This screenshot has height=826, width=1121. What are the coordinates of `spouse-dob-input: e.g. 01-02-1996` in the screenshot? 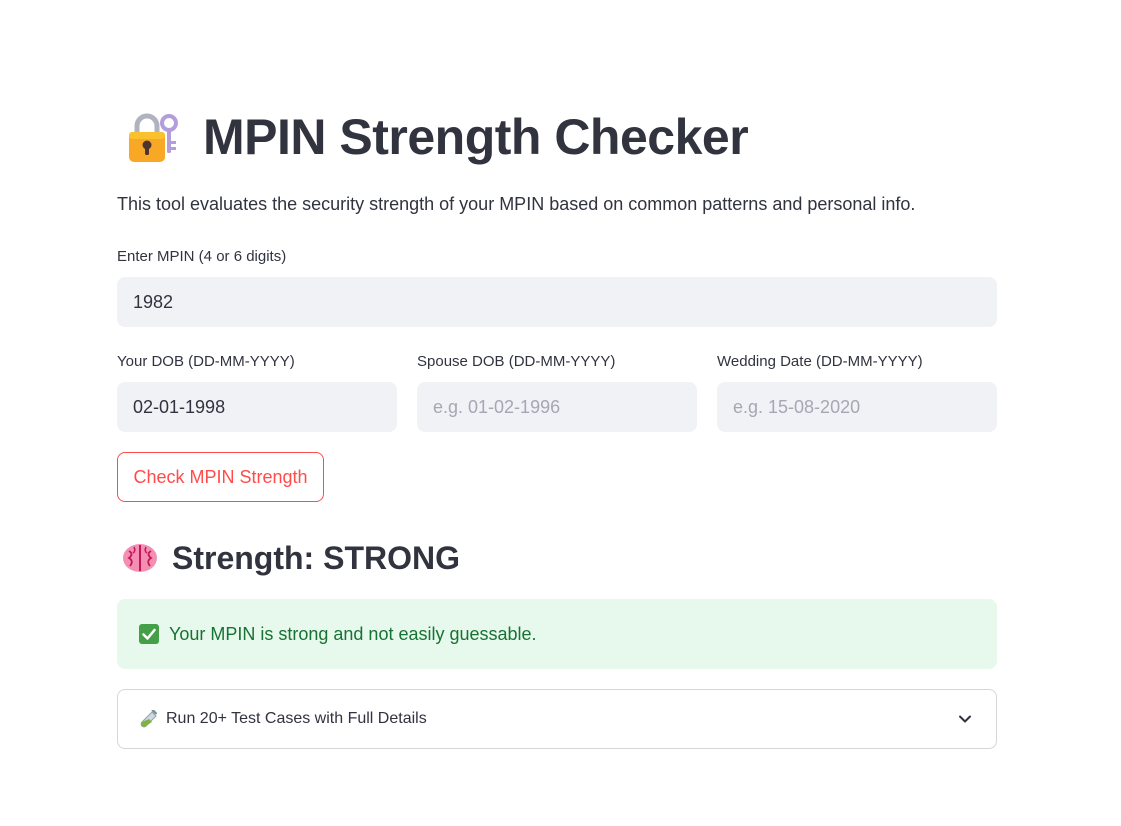 It's located at (557, 407).